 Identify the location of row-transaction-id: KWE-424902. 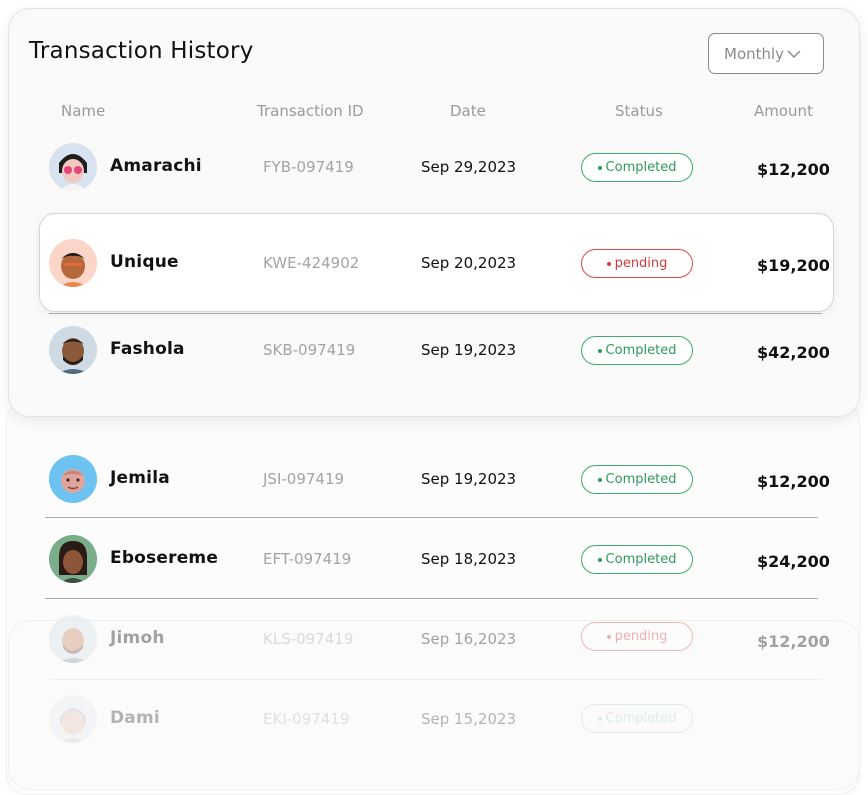
(311, 263).